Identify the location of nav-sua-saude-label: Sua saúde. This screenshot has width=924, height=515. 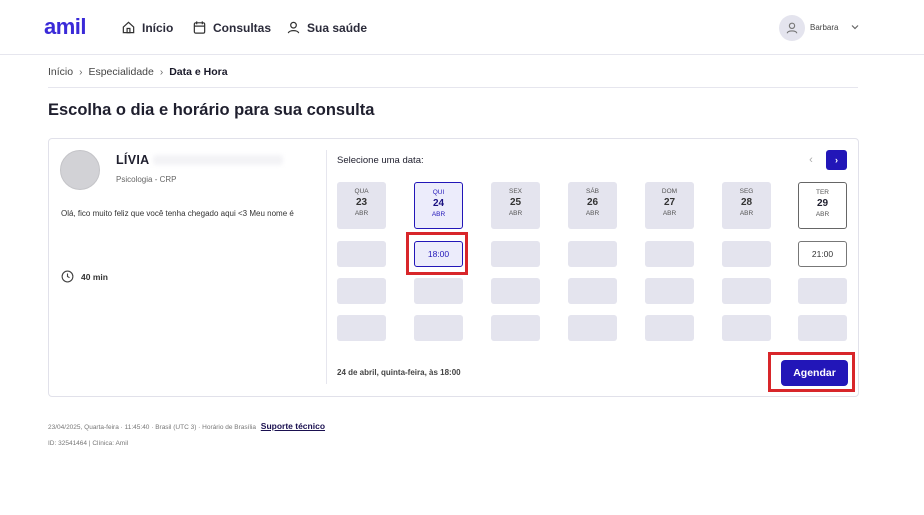
(337, 27).